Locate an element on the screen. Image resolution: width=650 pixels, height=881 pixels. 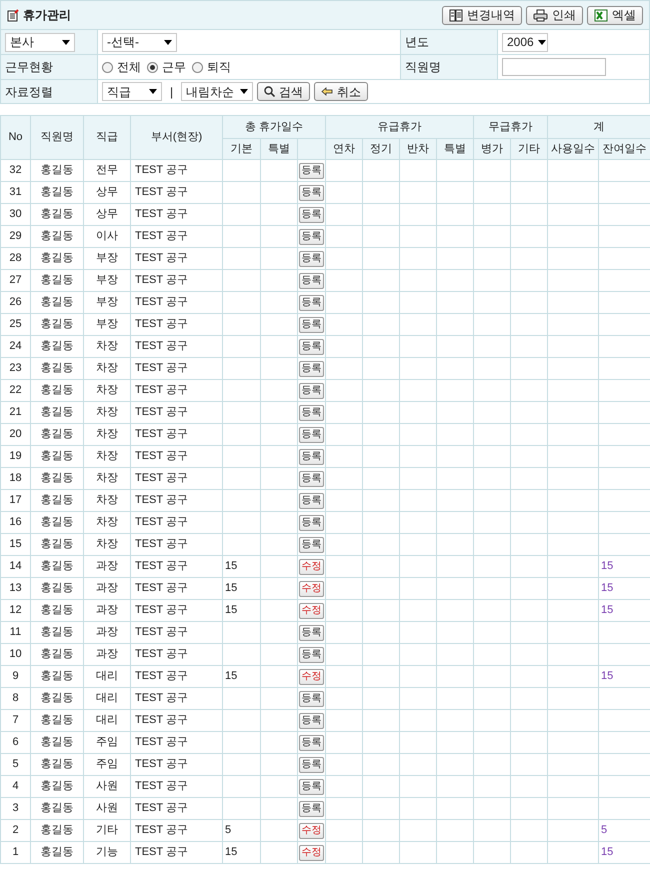
table-cell: 7 is located at coordinates (15, 721).